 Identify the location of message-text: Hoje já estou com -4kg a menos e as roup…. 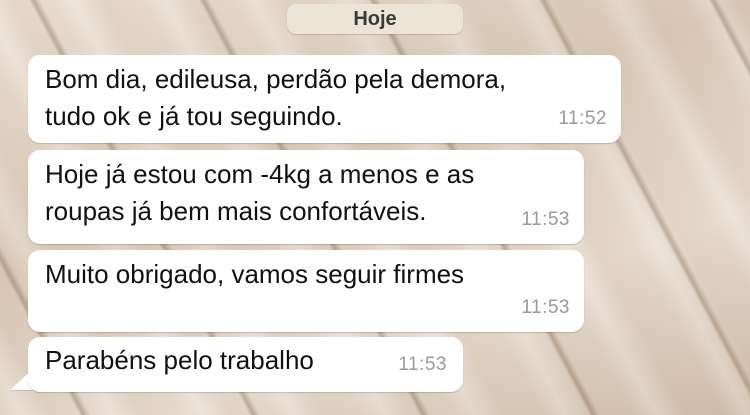
(260, 192).